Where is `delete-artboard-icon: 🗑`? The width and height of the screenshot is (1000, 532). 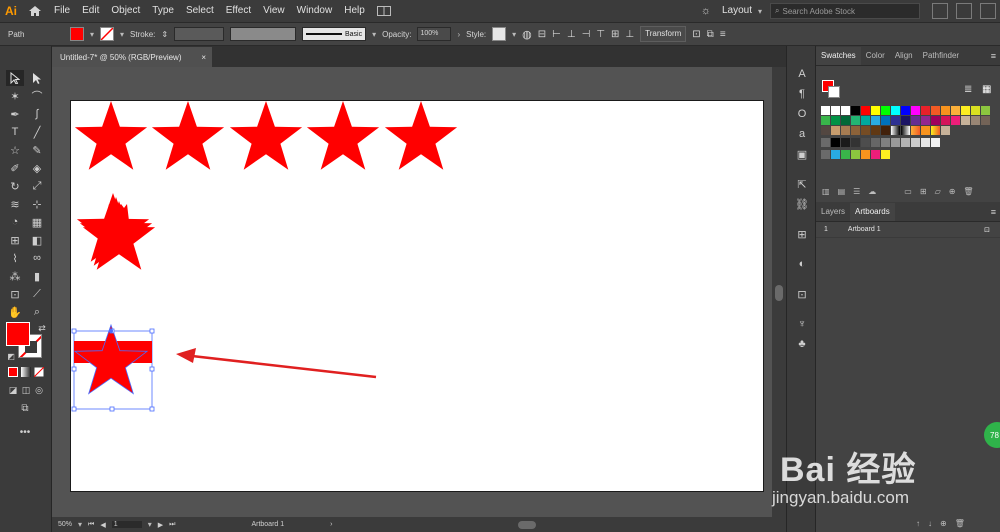
delete-artboard-icon: 🗑 is located at coordinates (960, 523).